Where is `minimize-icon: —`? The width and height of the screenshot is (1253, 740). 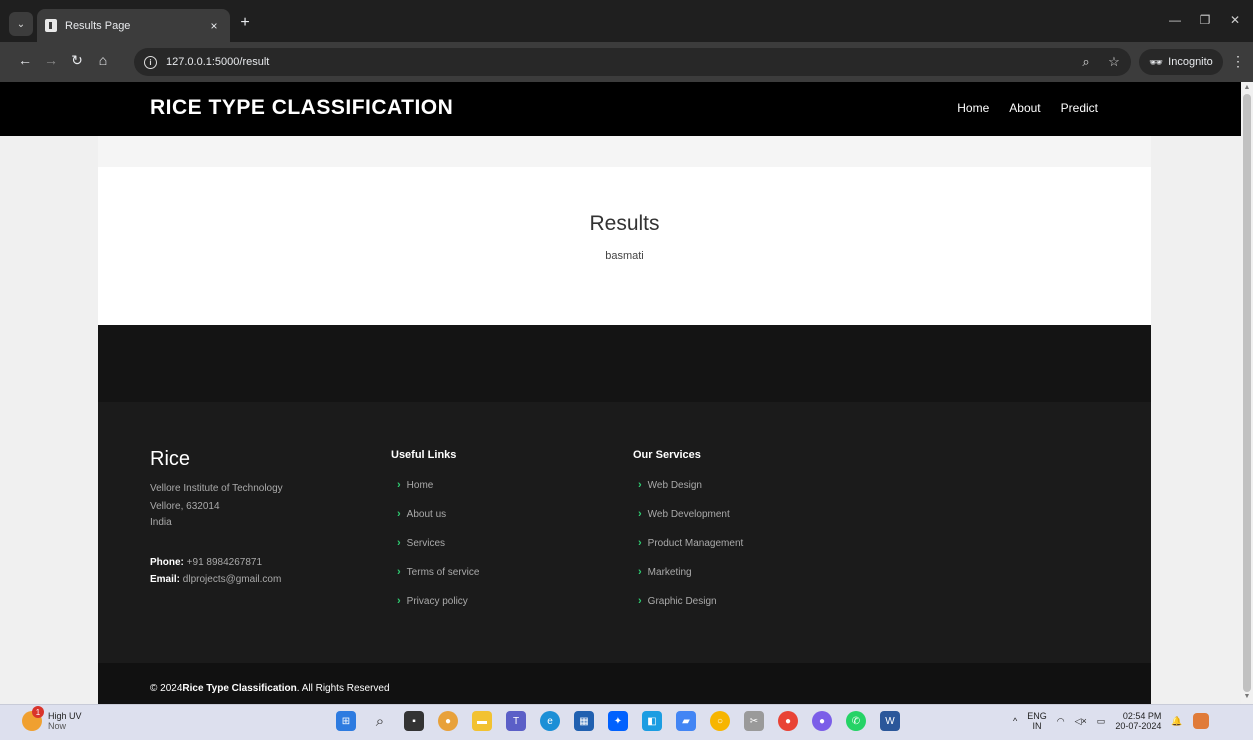
minimize-icon: — is located at coordinates (1175, 20).